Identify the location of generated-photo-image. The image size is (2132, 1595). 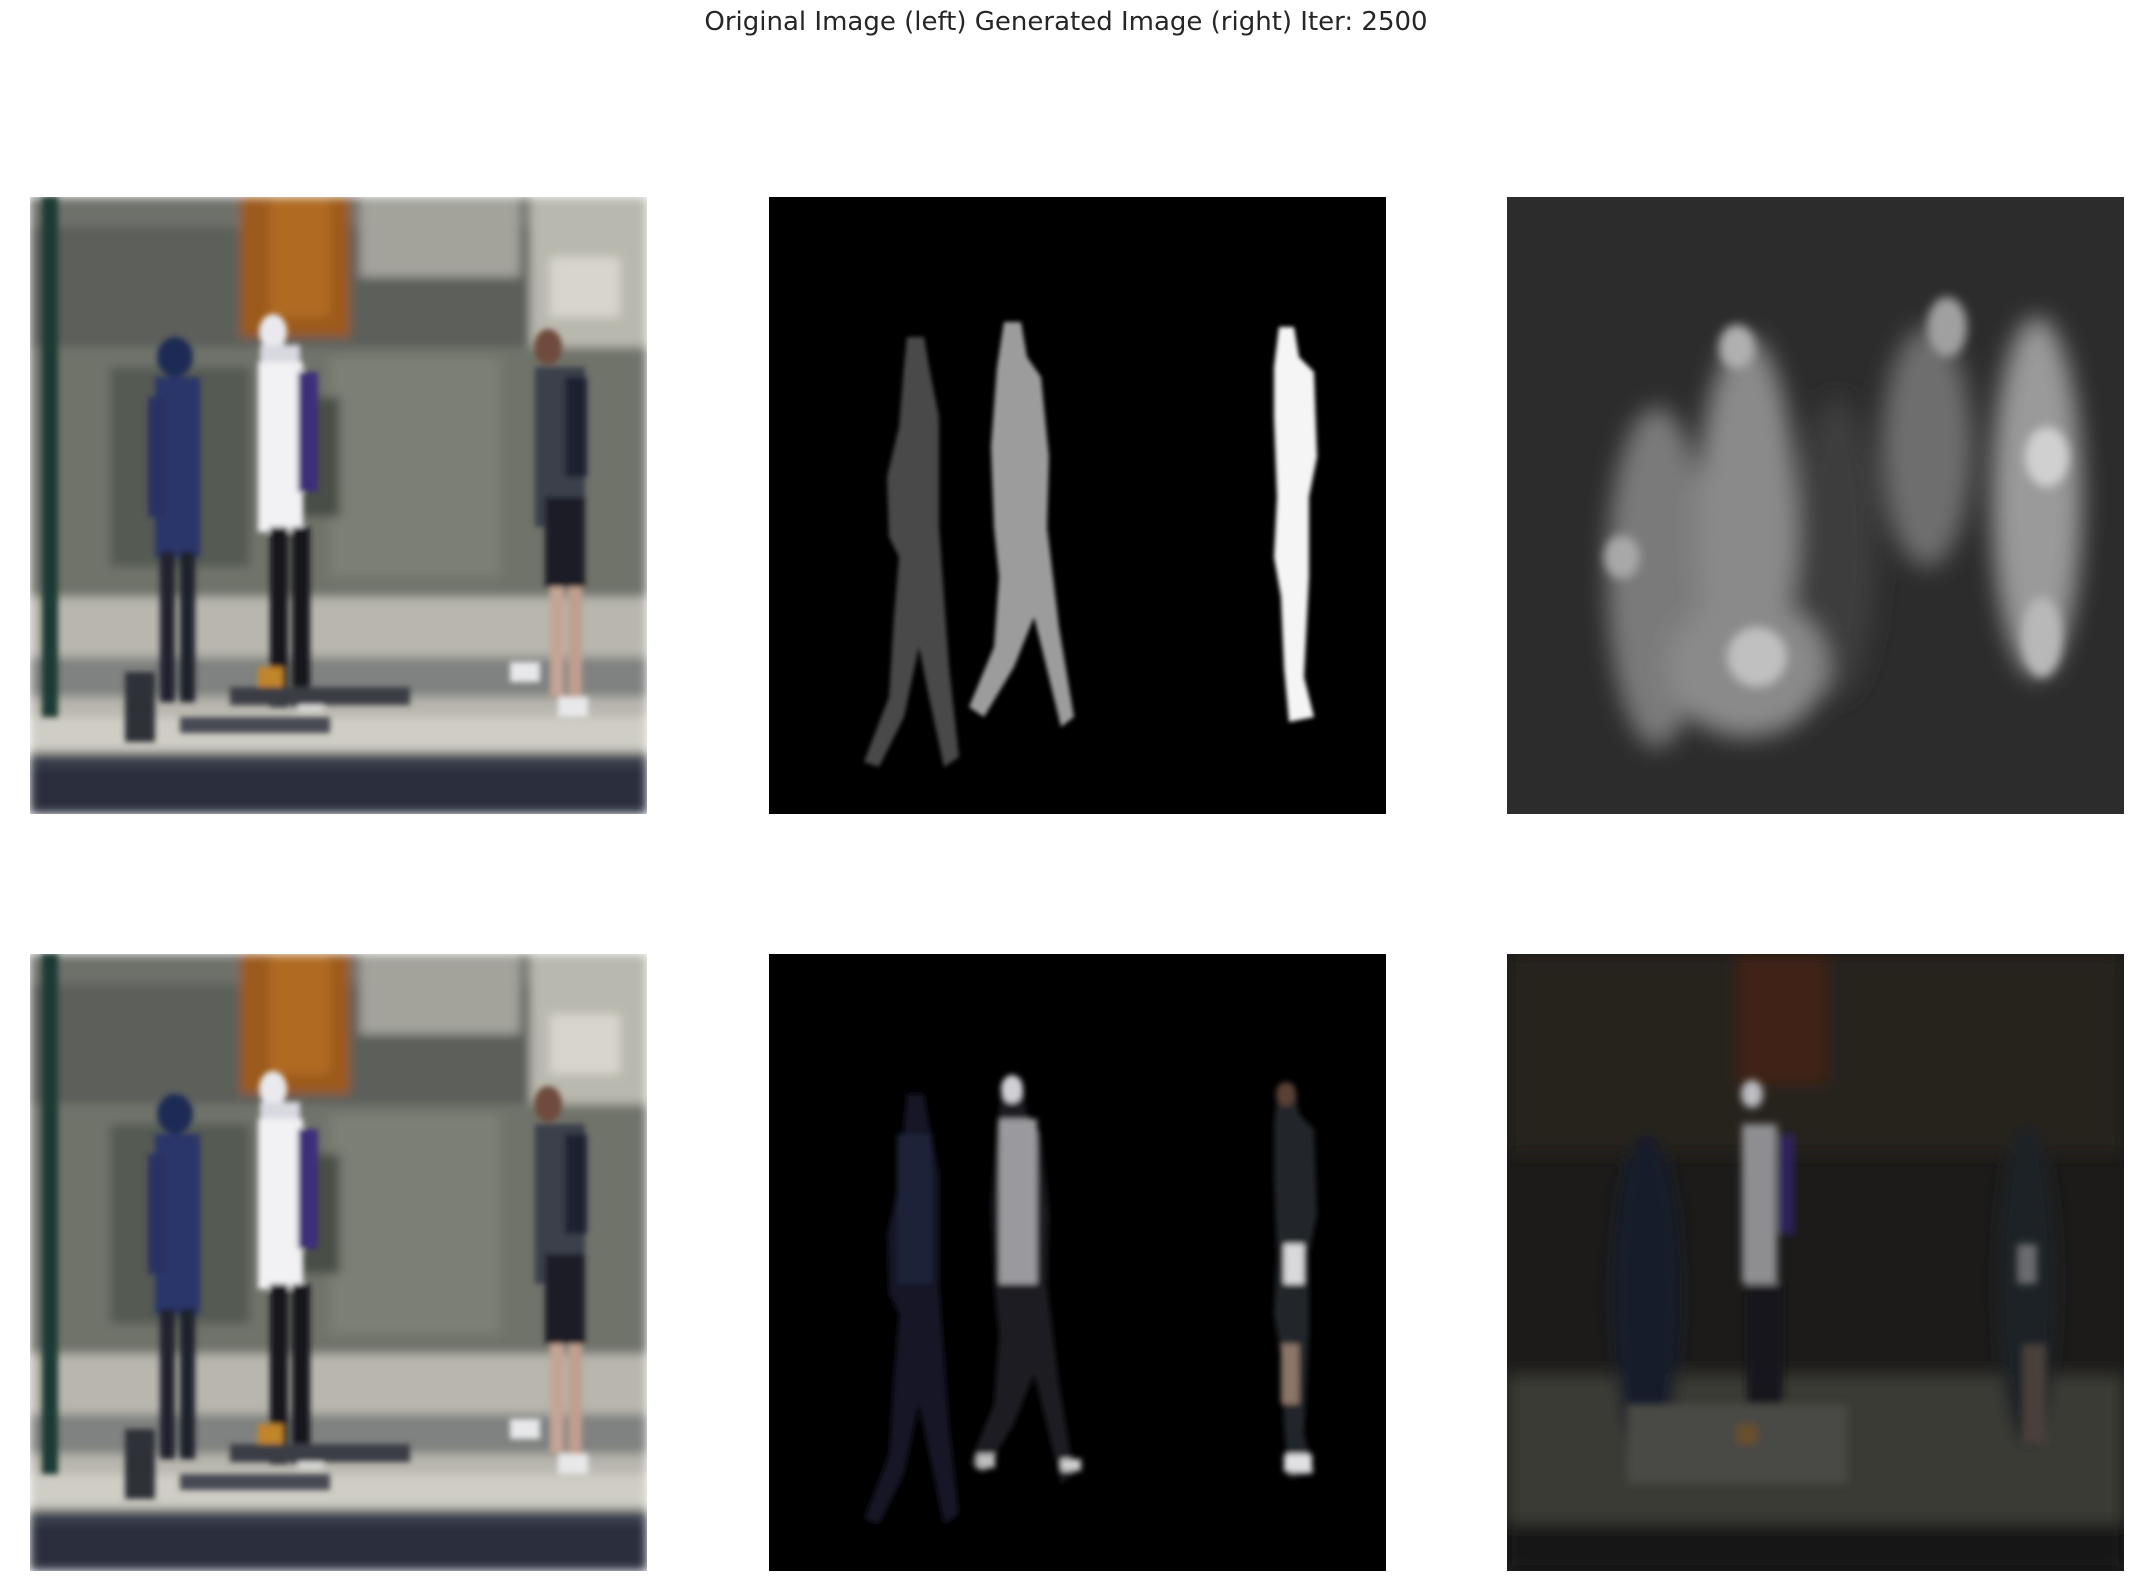
(1815, 1262).